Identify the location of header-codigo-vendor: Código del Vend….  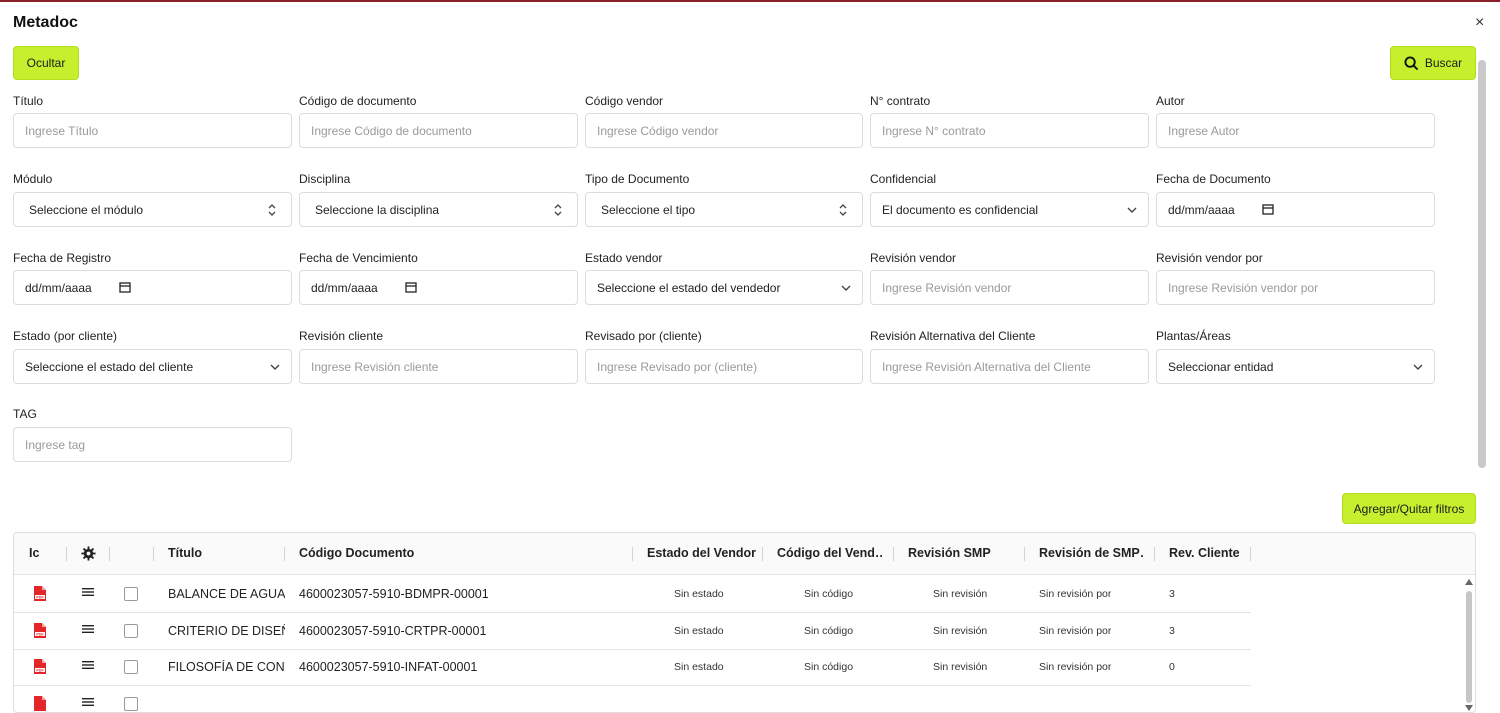
(829, 553).